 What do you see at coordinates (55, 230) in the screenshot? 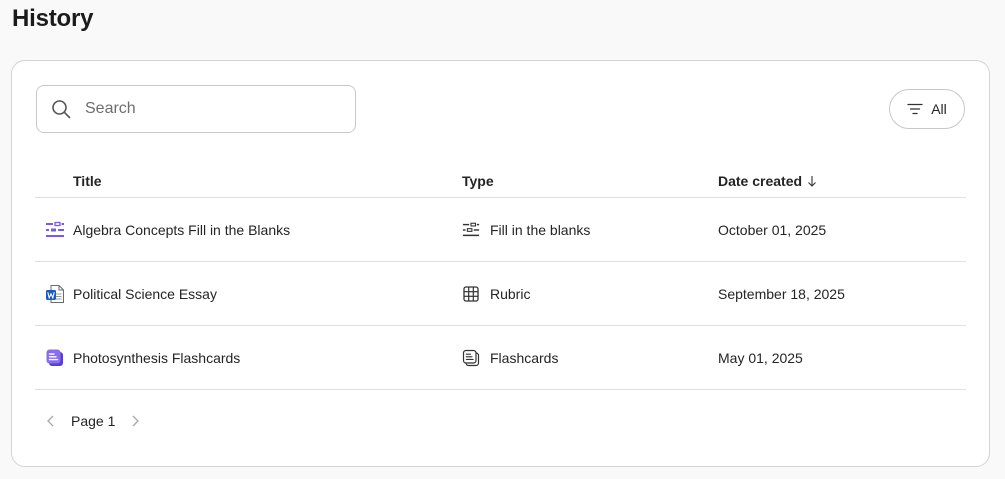
I see `fill-blanks-icon` at bounding box center [55, 230].